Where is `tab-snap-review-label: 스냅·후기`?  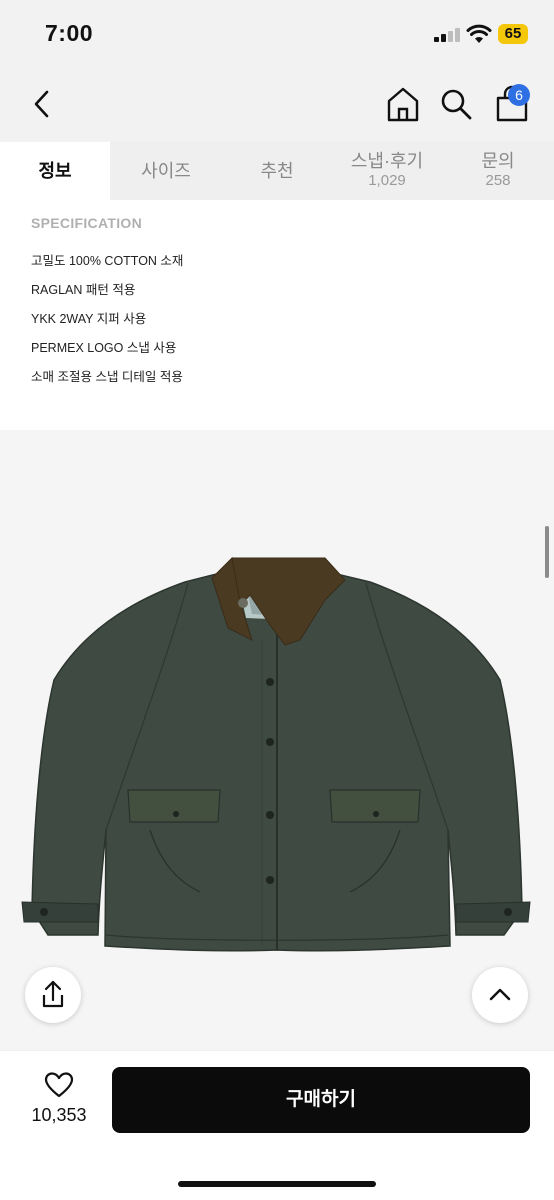 tab-snap-review-label: 스냅·후기 is located at coordinates (387, 161).